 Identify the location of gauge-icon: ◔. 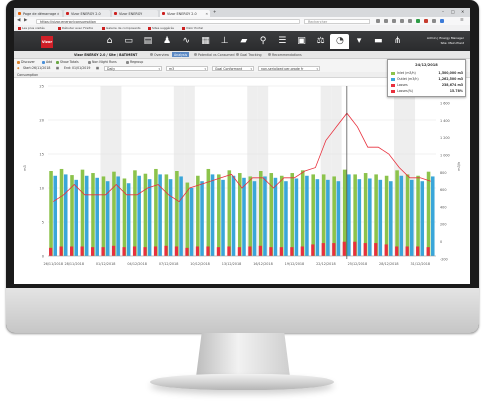
(340, 41).